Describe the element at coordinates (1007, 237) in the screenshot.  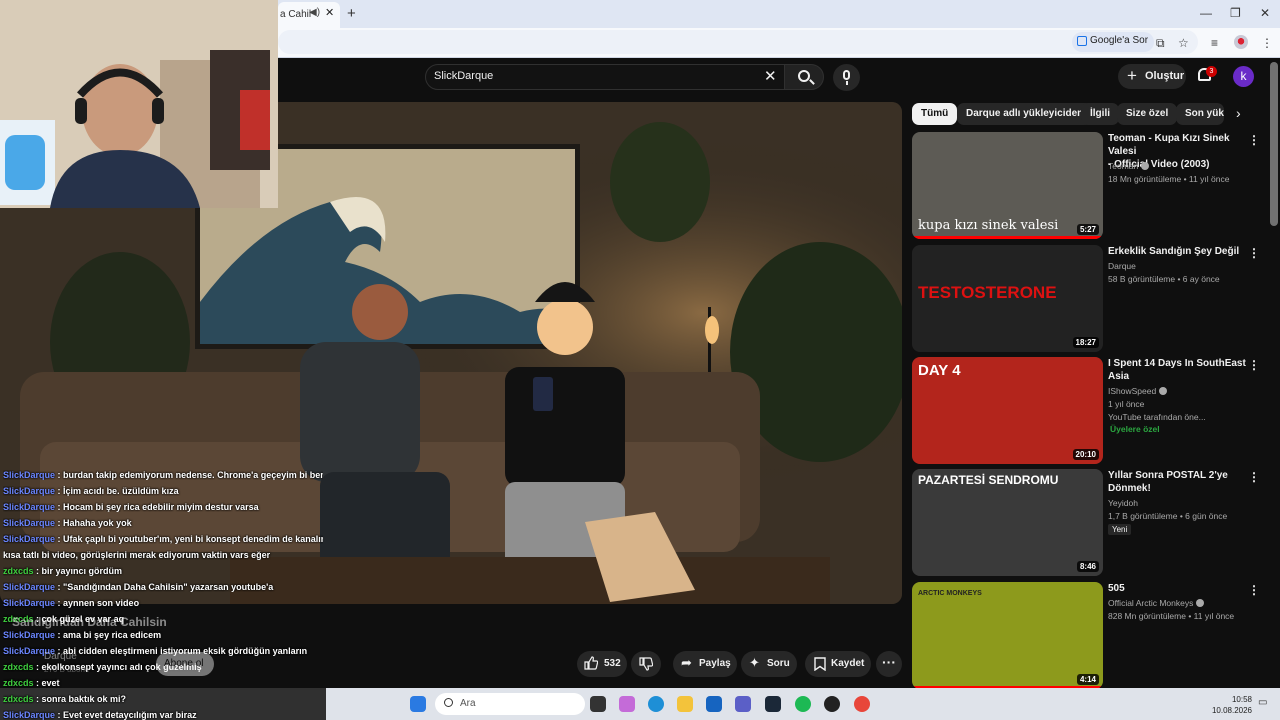
I see `watch-progress-bar` at that location.